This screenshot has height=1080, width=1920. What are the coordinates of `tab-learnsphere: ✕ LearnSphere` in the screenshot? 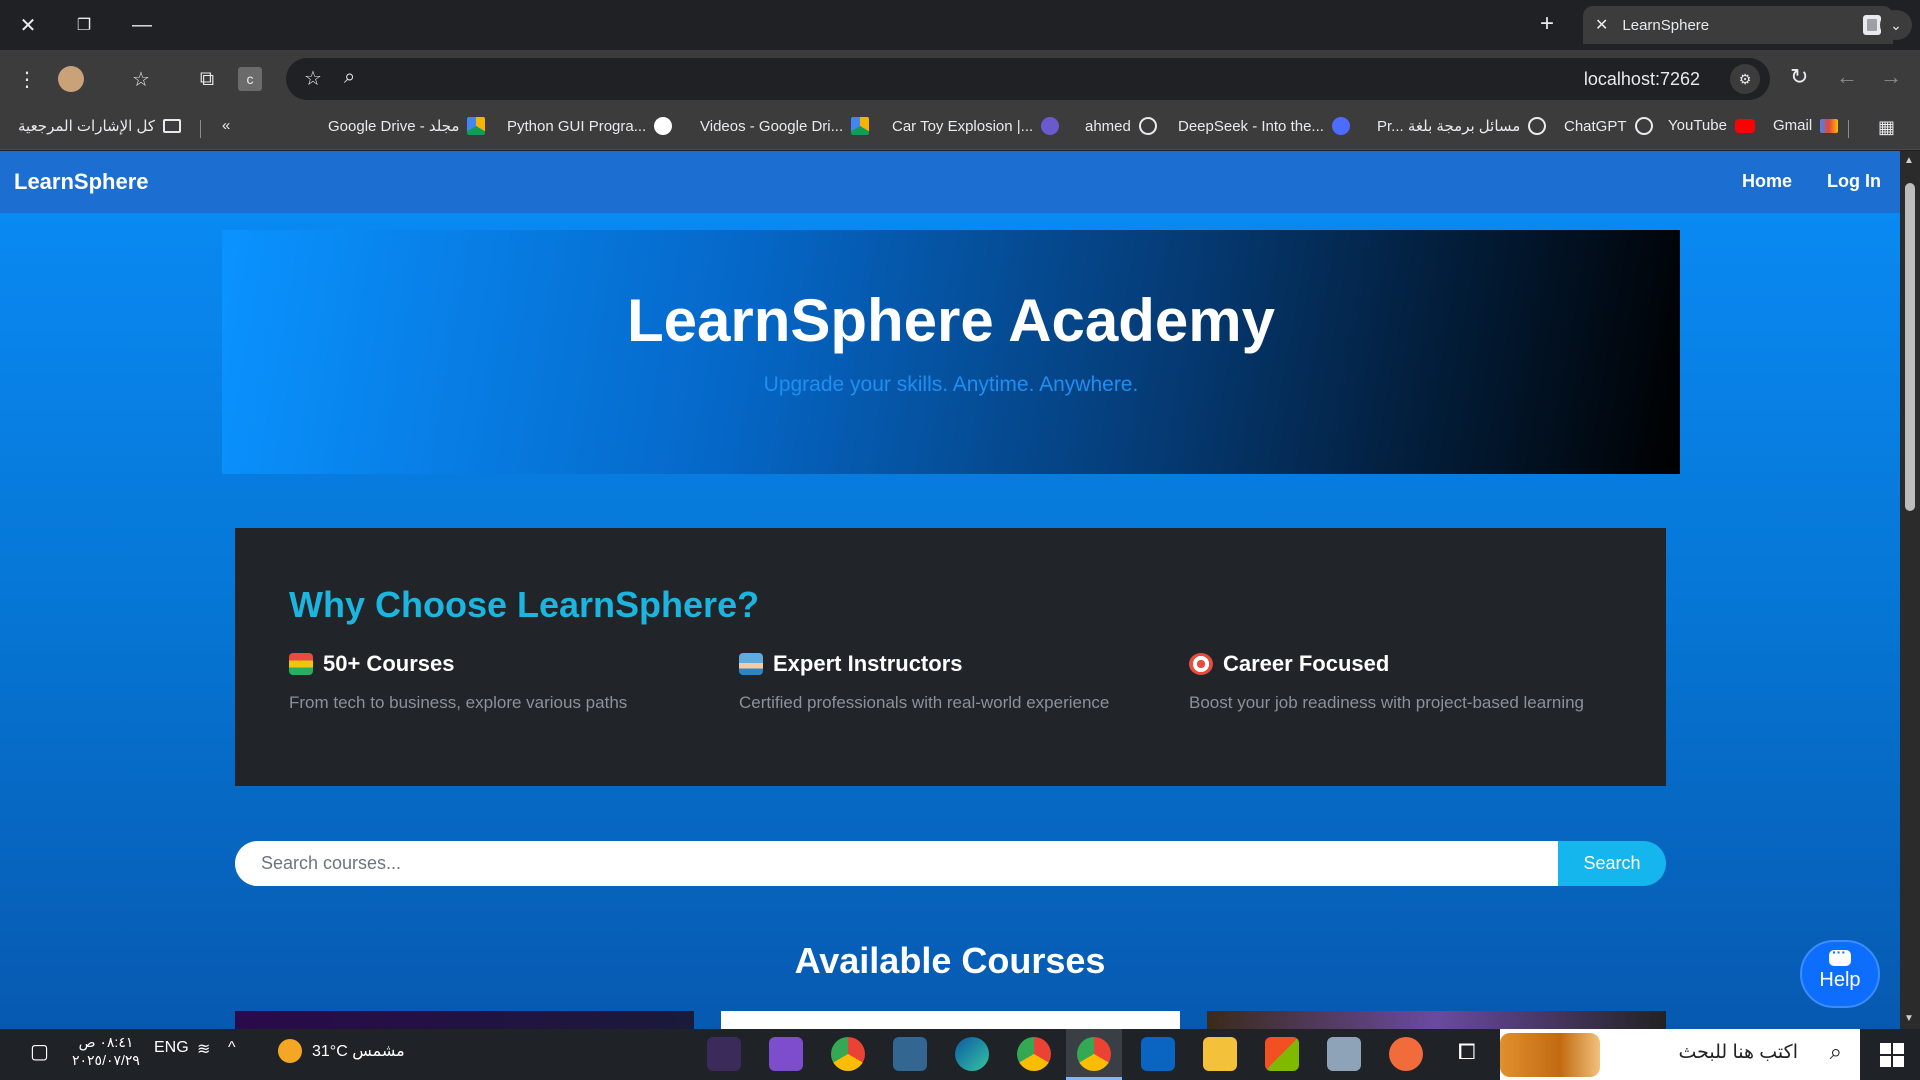 It's located at (1738, 25).